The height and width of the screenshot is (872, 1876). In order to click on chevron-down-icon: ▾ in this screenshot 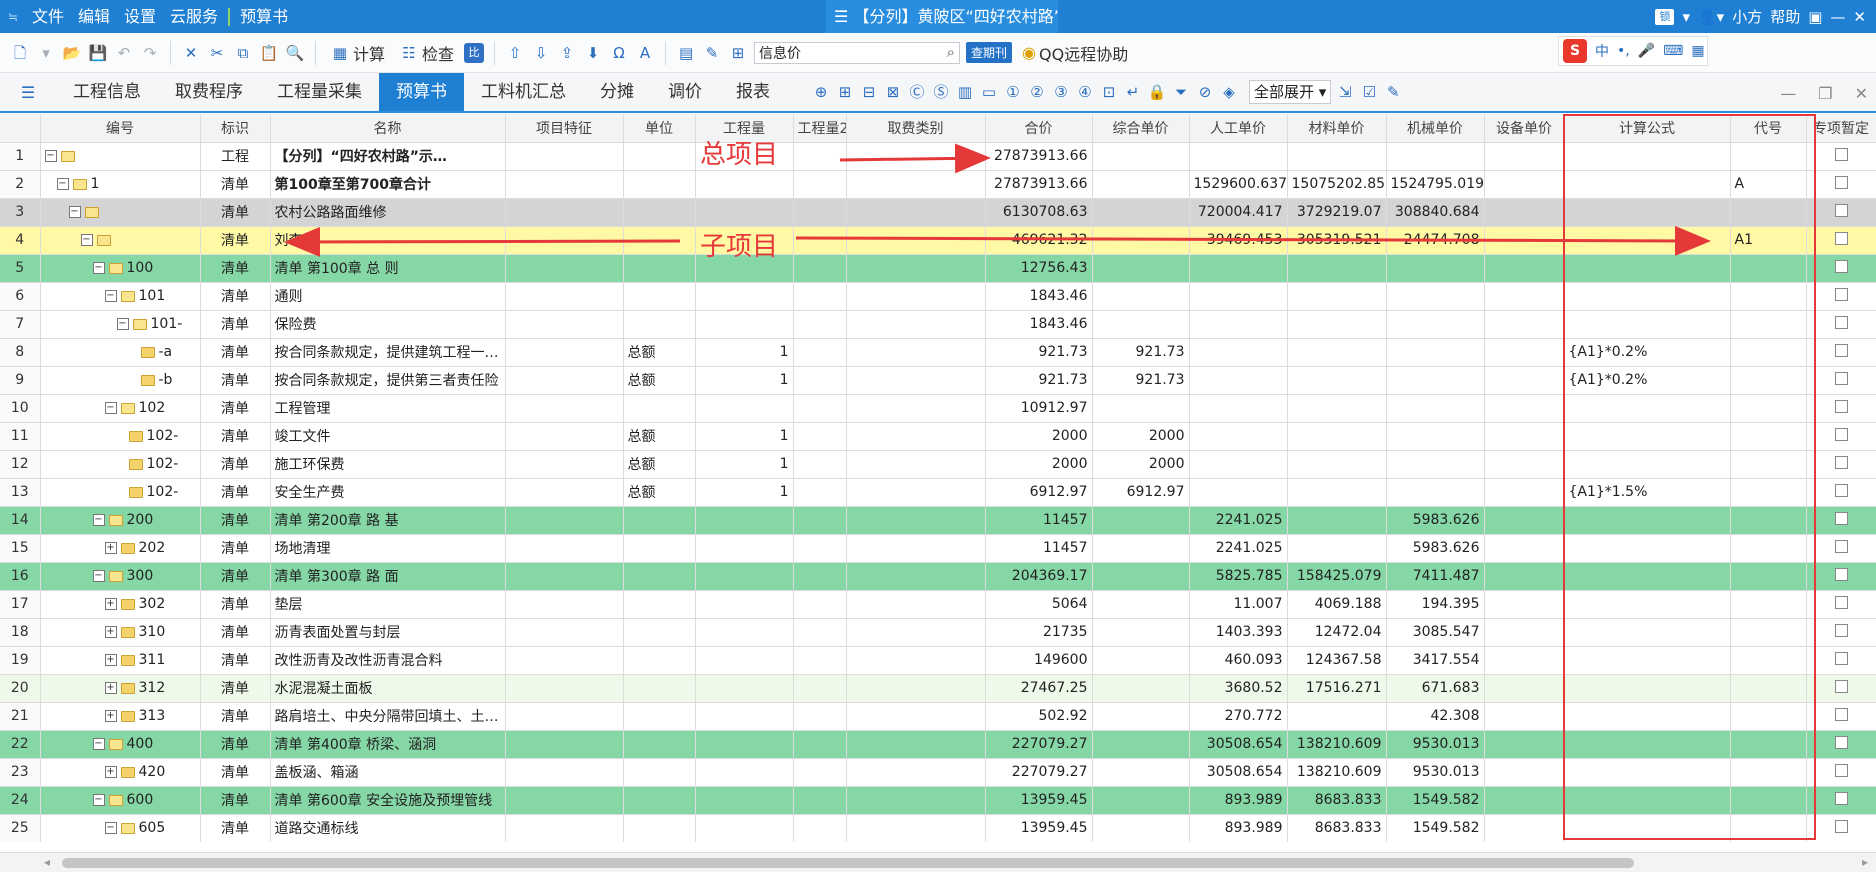, I will do `click(1686, 17)`.